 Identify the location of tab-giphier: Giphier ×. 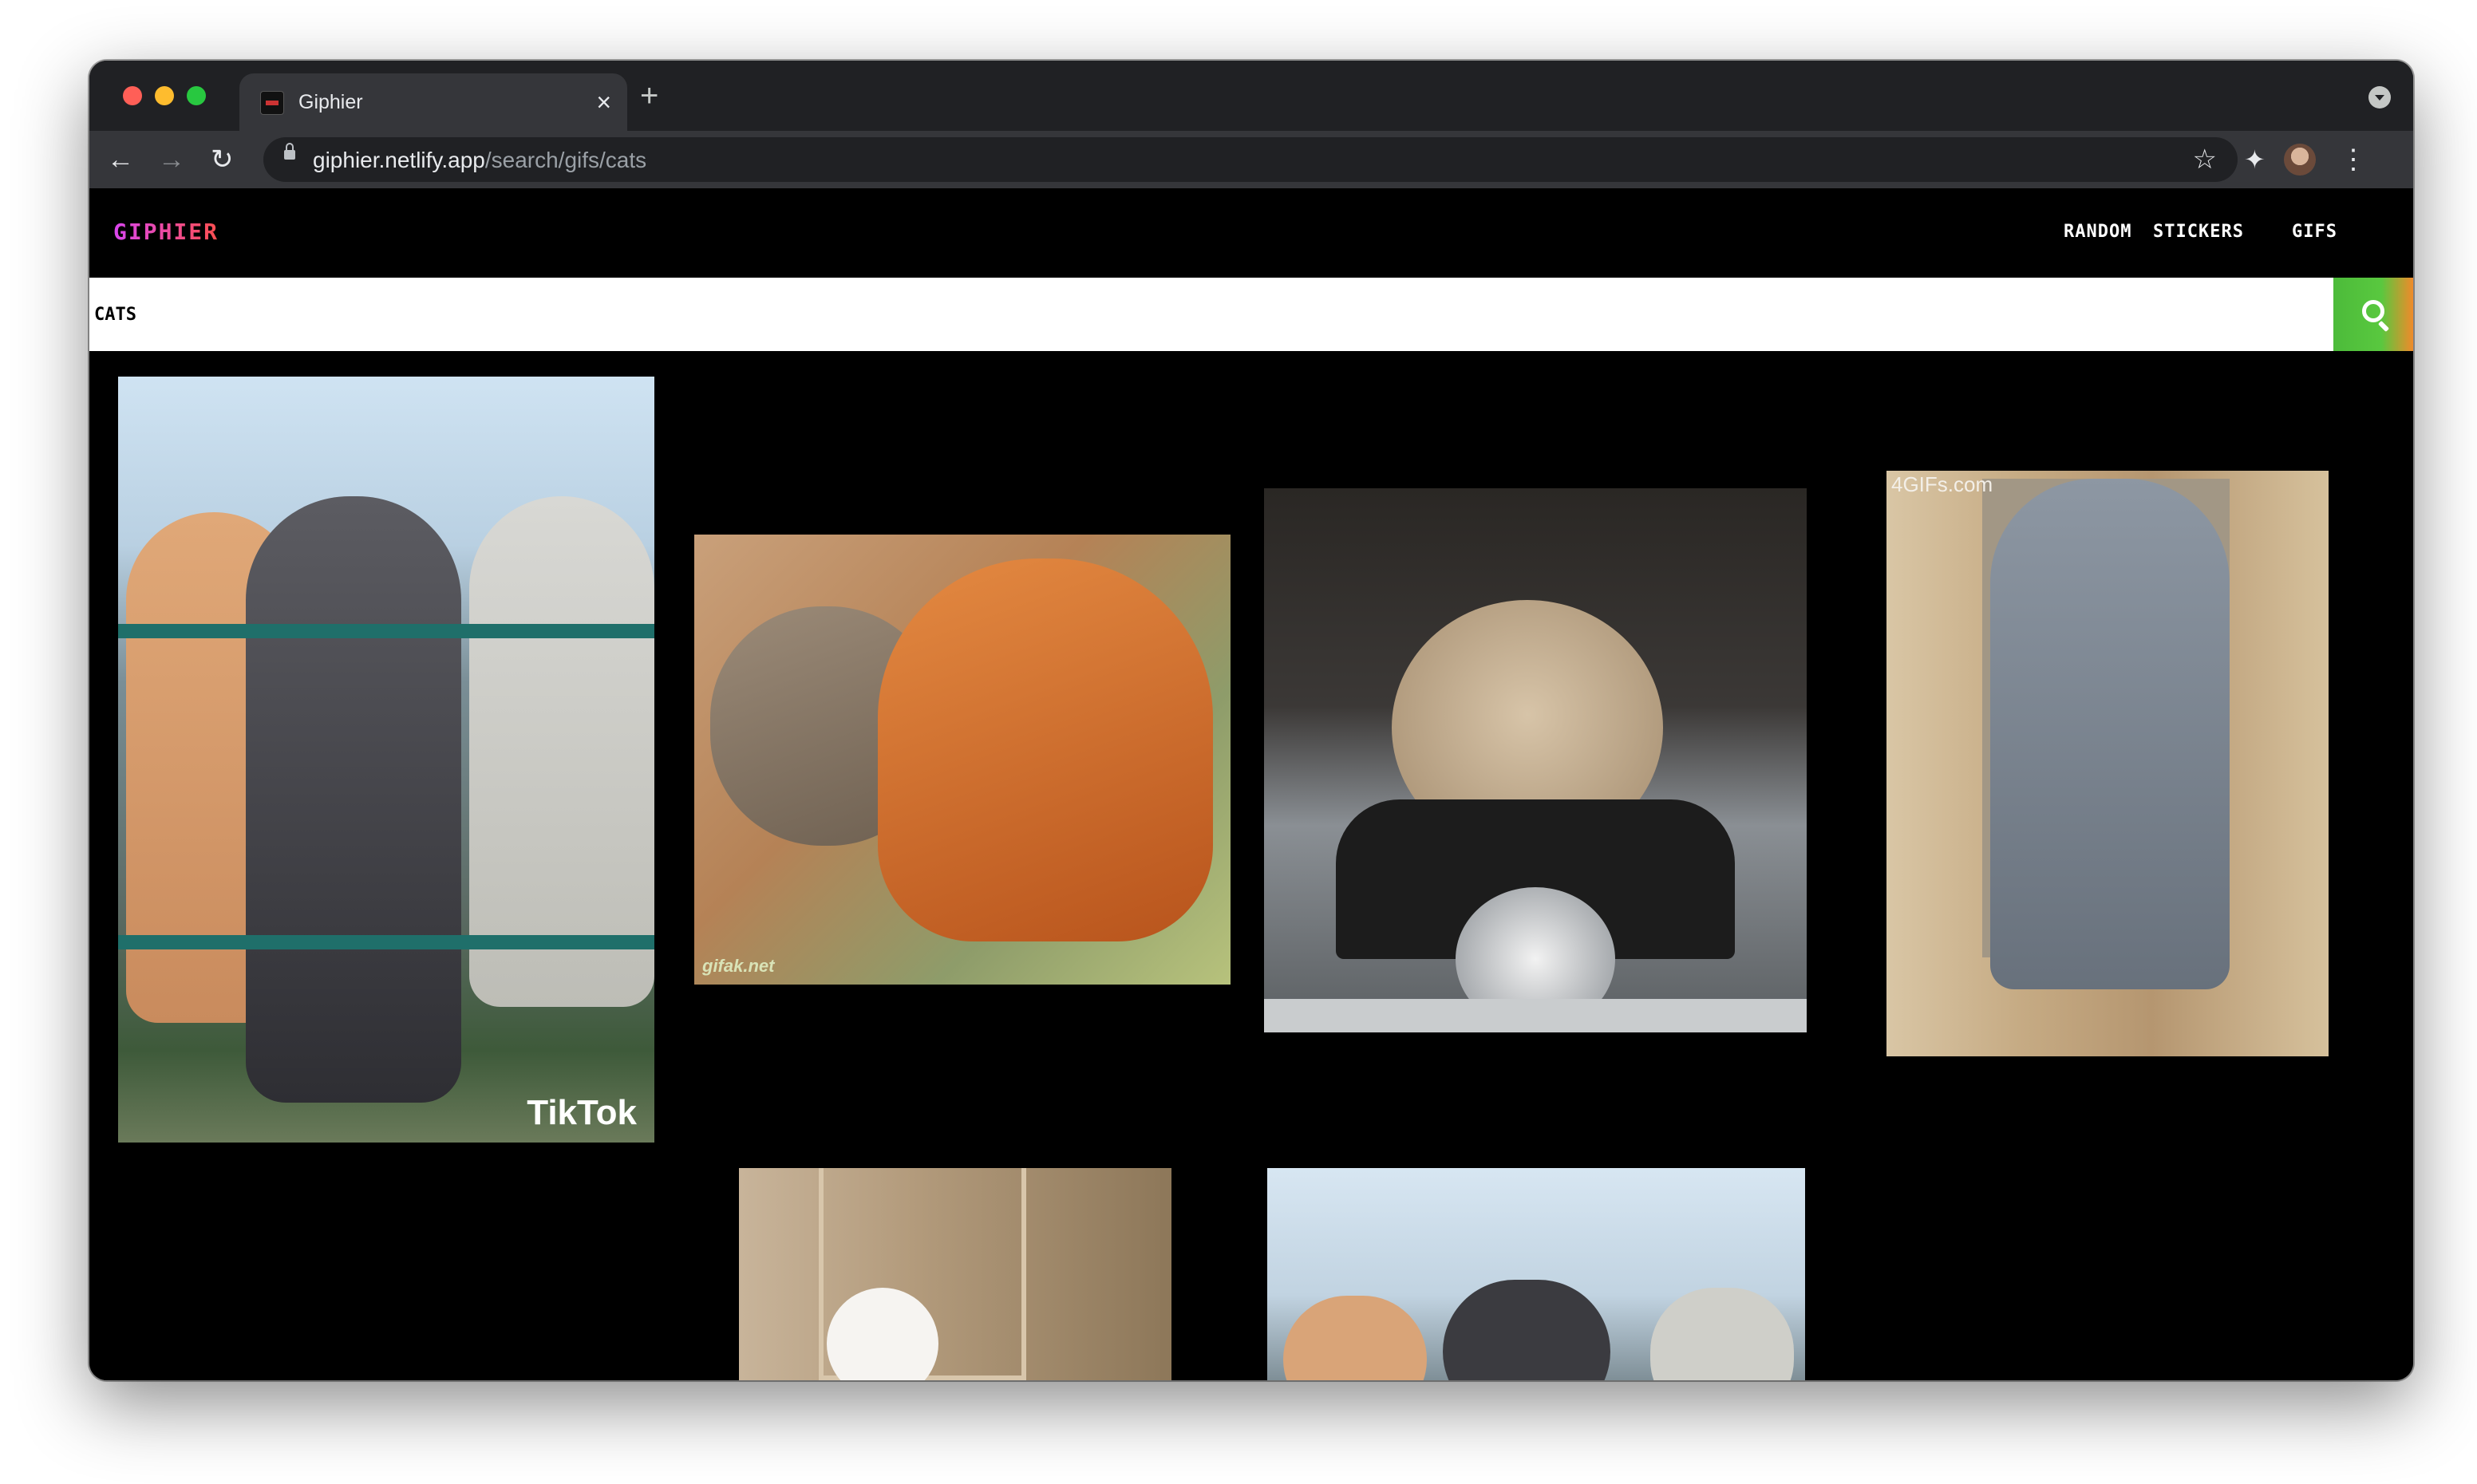
(433, 102).